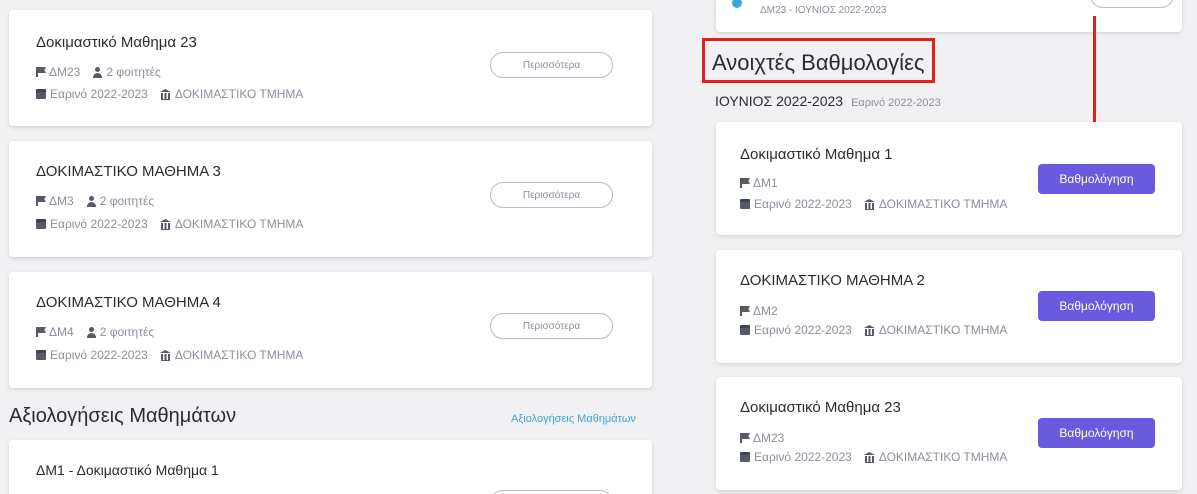  What do you see at coordinates (128, 171) in the screenshot?
I see `course-title: ΔΟΚΙΜΑΣΤΙΚΟ ΜΑΘΗΜΑ 3` at bounding box center [128, 171].